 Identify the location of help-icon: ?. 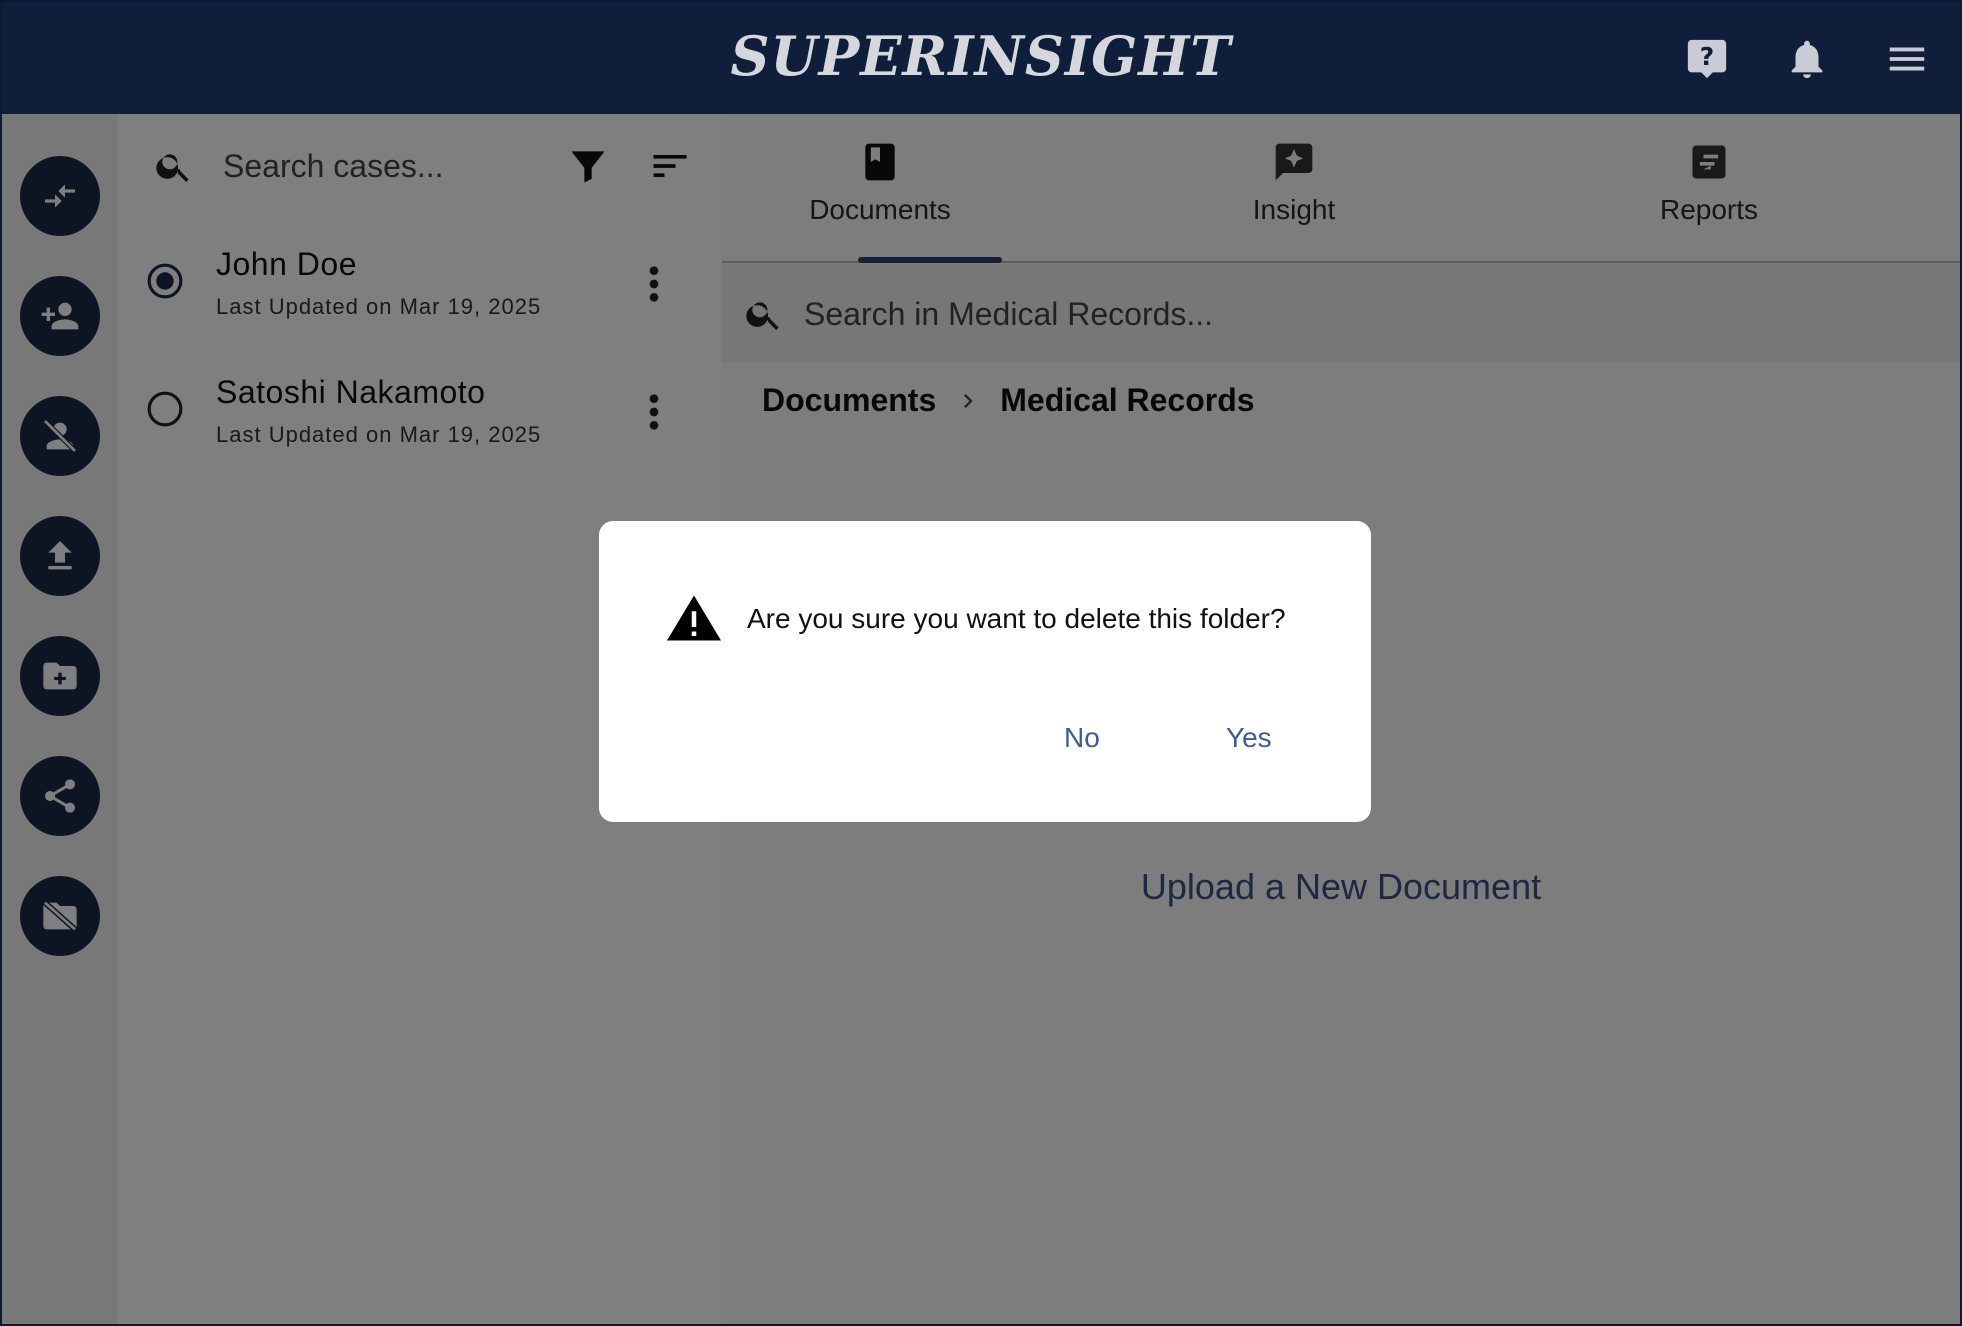
(1707, 59).